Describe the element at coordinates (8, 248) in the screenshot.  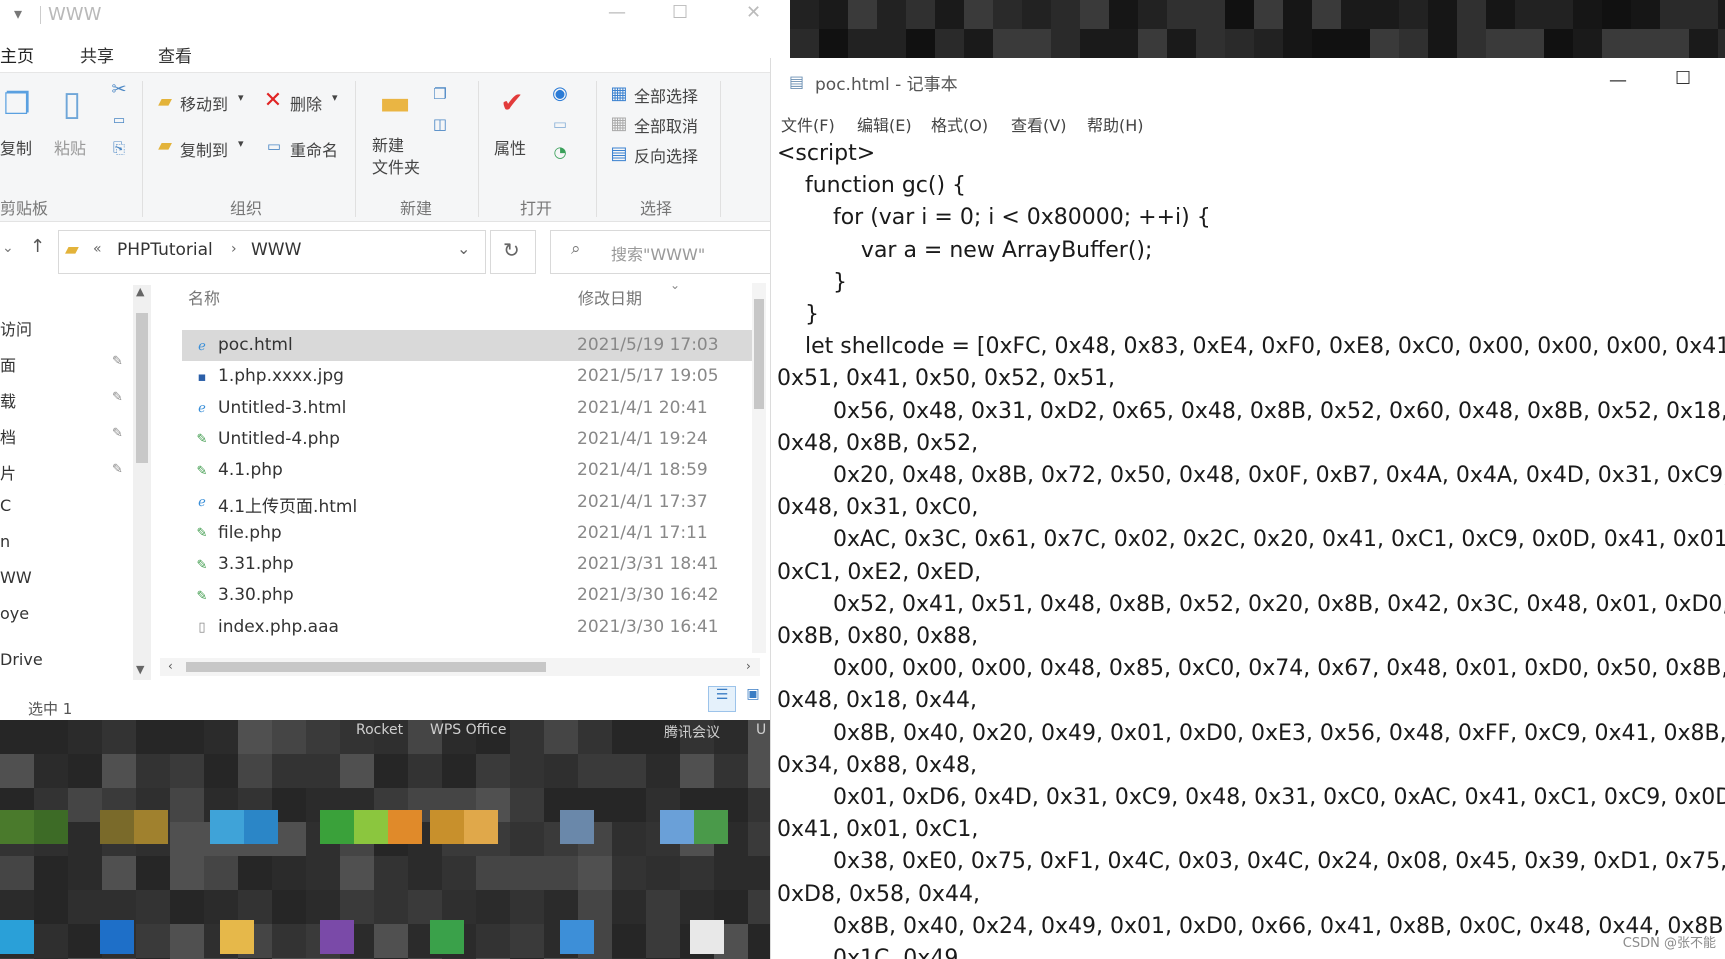
I see `recent-locations-chevron-down-icon: ⌄` at that location.